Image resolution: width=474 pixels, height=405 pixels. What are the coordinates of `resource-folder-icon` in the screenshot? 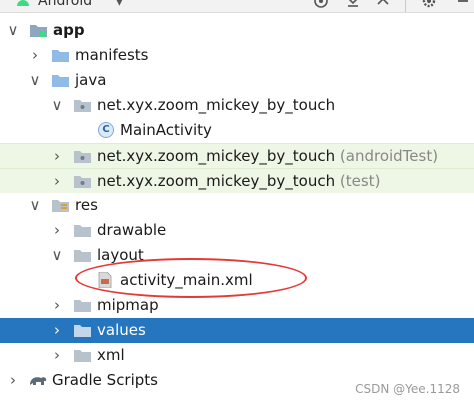 It's located at (60, 206).